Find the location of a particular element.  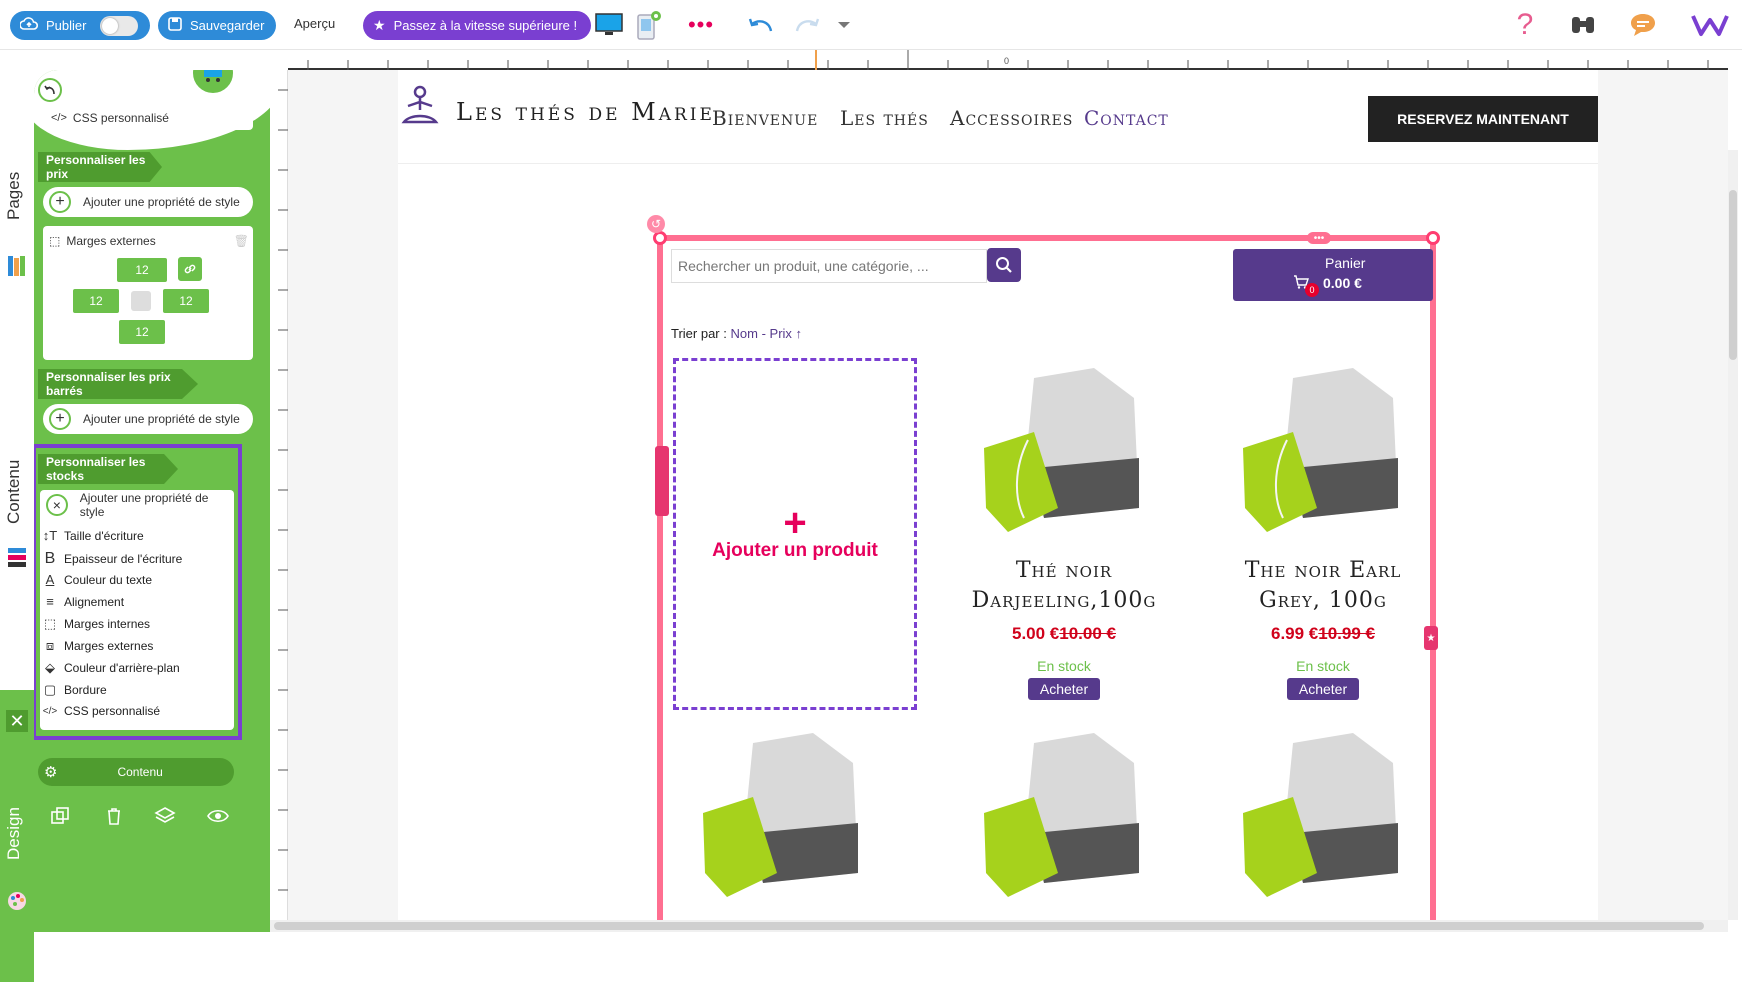

sort-by-name: Nom is located at coordinates (743, 333).